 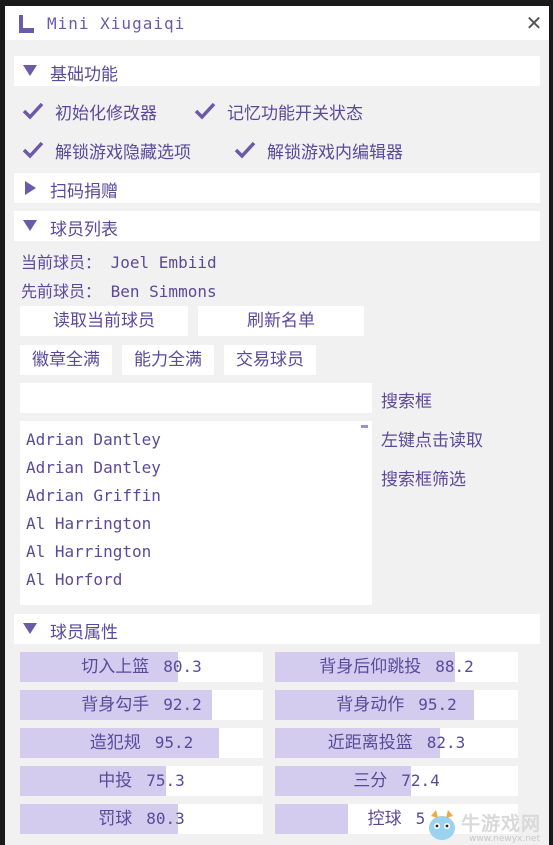 I want to click on watermark: 牛游戏网 www.newyx.net, so click(x=487, y=825).